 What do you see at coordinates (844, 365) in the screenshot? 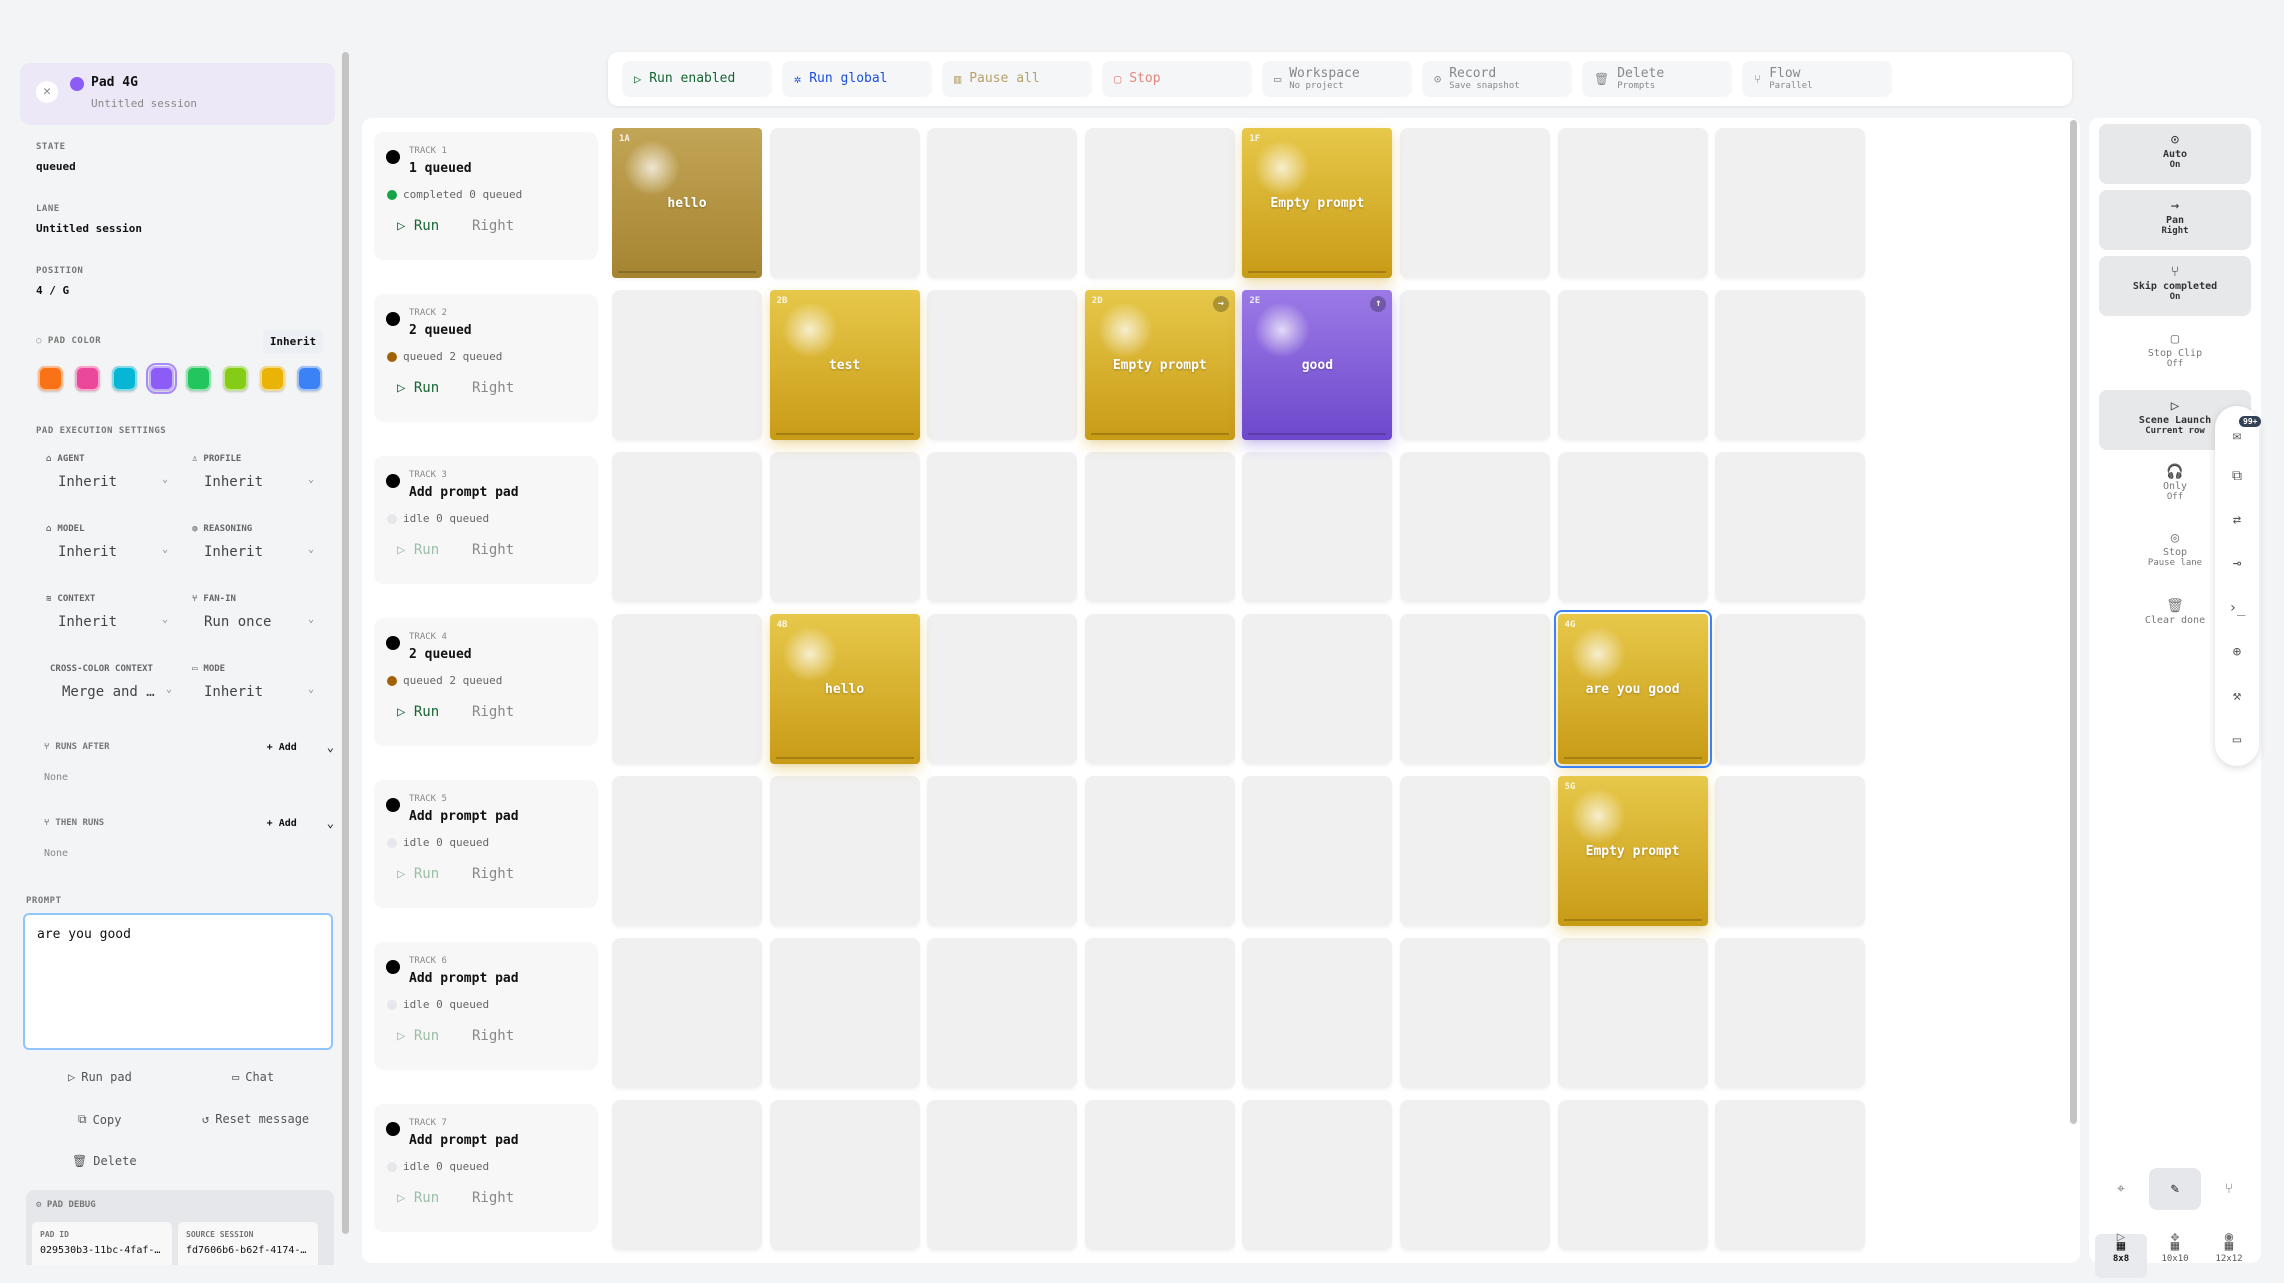
I see `prompt-pad: 2B test` at bounding box center [844, 365].